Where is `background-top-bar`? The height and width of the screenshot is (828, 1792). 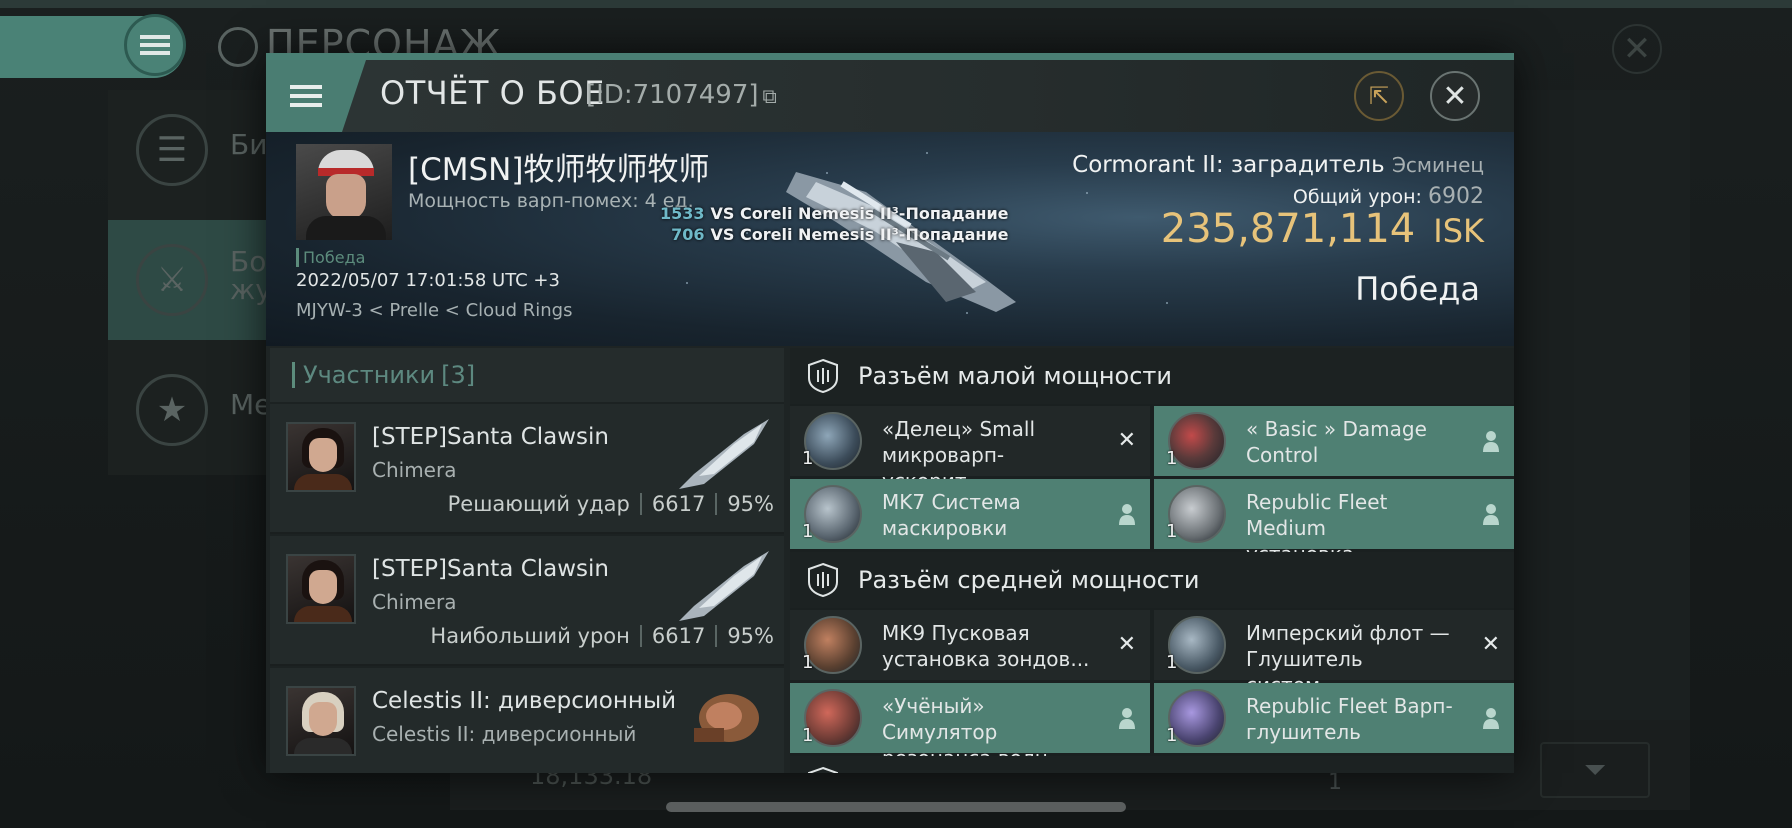
background-top-bar is located at coordinates (896, 4).